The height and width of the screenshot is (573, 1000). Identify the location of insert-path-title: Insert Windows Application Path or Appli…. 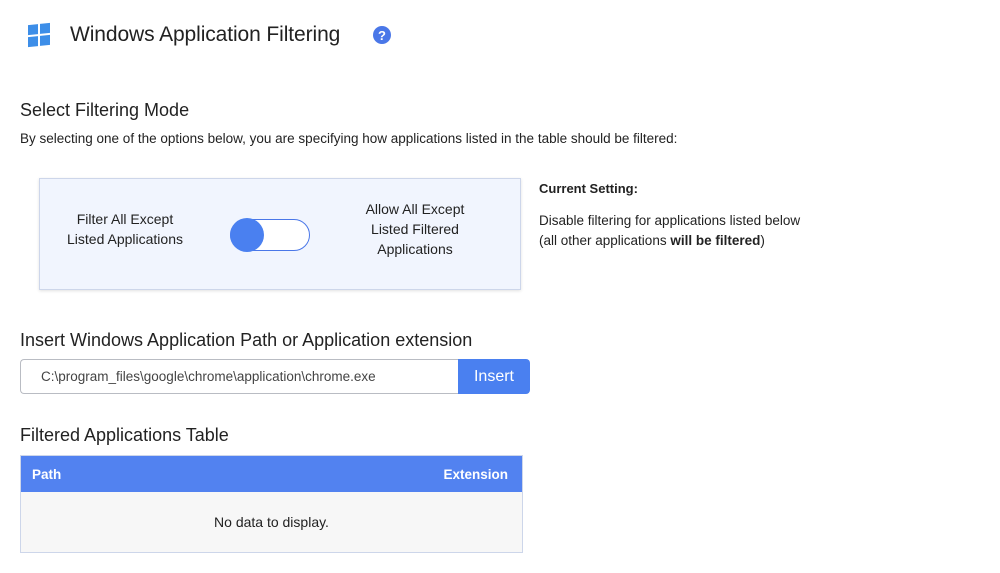
(246, 340).